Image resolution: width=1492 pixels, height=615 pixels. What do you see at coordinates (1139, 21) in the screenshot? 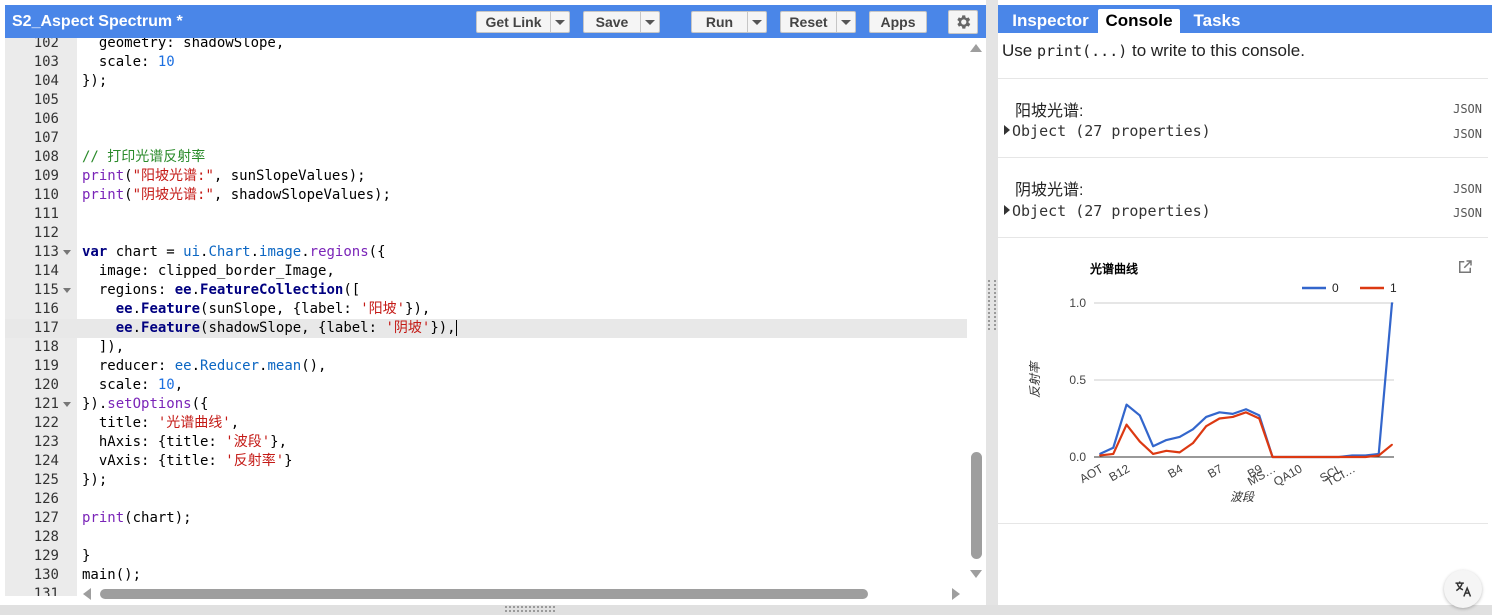
I see `tab-console: Console` at bounding box center [1139, 21].